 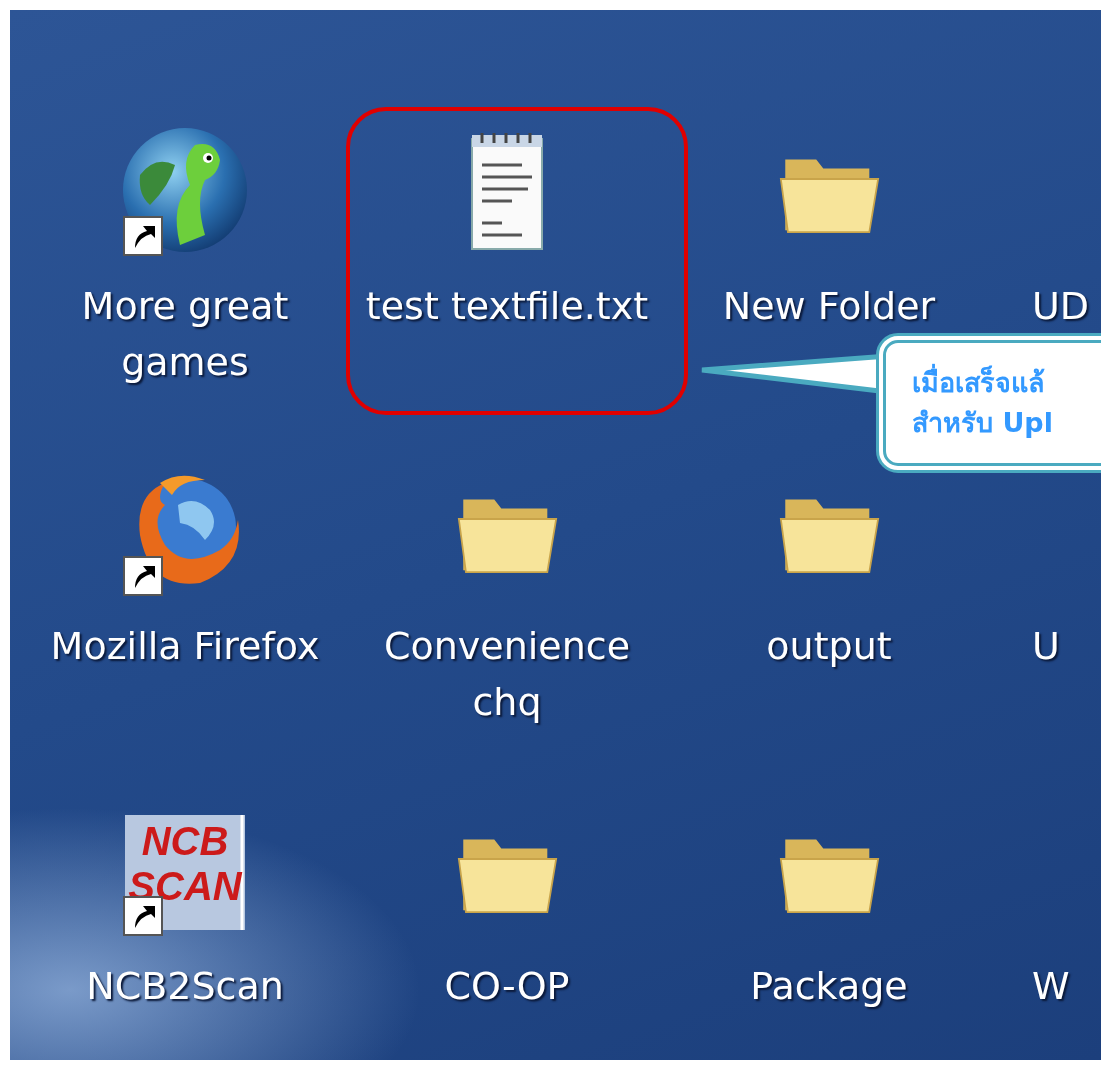 What do you see at coordinates (983, 423) in the screenshot?
I see `callout-text: สำหรับ Upl` at bounding box center [983, 423].